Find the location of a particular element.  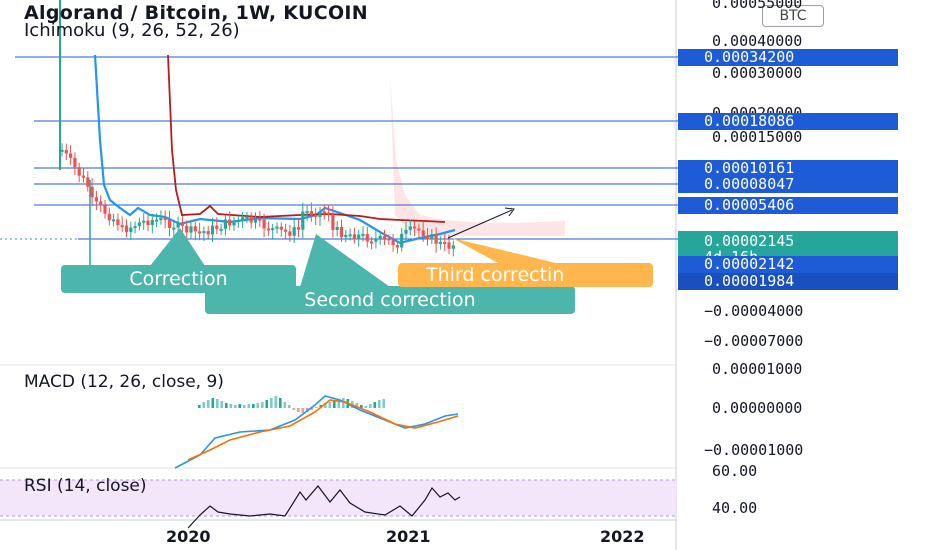

rsi-axis-label: 60.00 is located at coordinates (735, 471).